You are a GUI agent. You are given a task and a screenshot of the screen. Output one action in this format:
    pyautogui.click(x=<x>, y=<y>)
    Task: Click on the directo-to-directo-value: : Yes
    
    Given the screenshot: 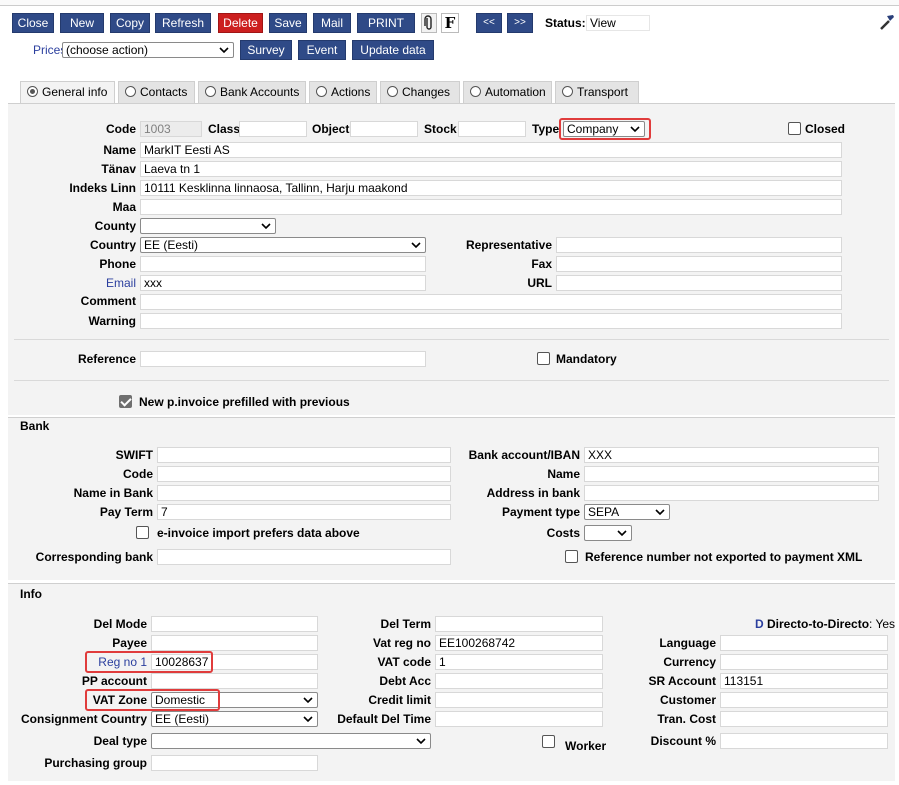 What is the action you would take?
    pyautogui.click(x=882, y=624)
    